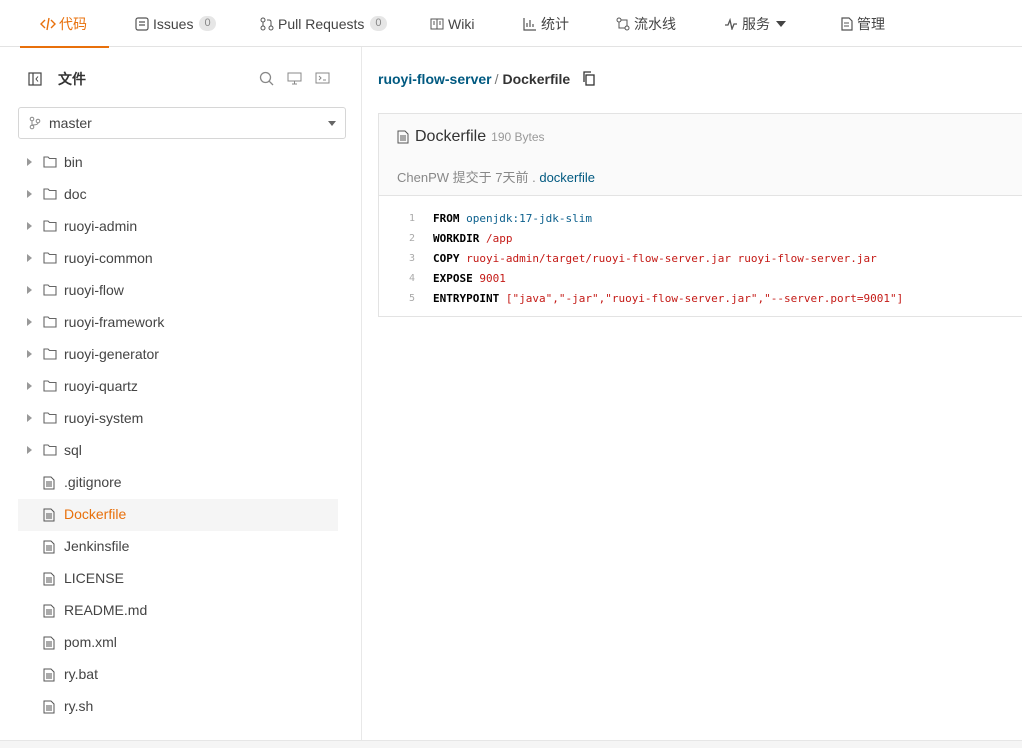 This screenshot has width=1022, height=748. What do you see at coordinates (378, 23) in the screenshot?
I see `pull-requests-count-badge: 0` at bounding box center [378, 23].